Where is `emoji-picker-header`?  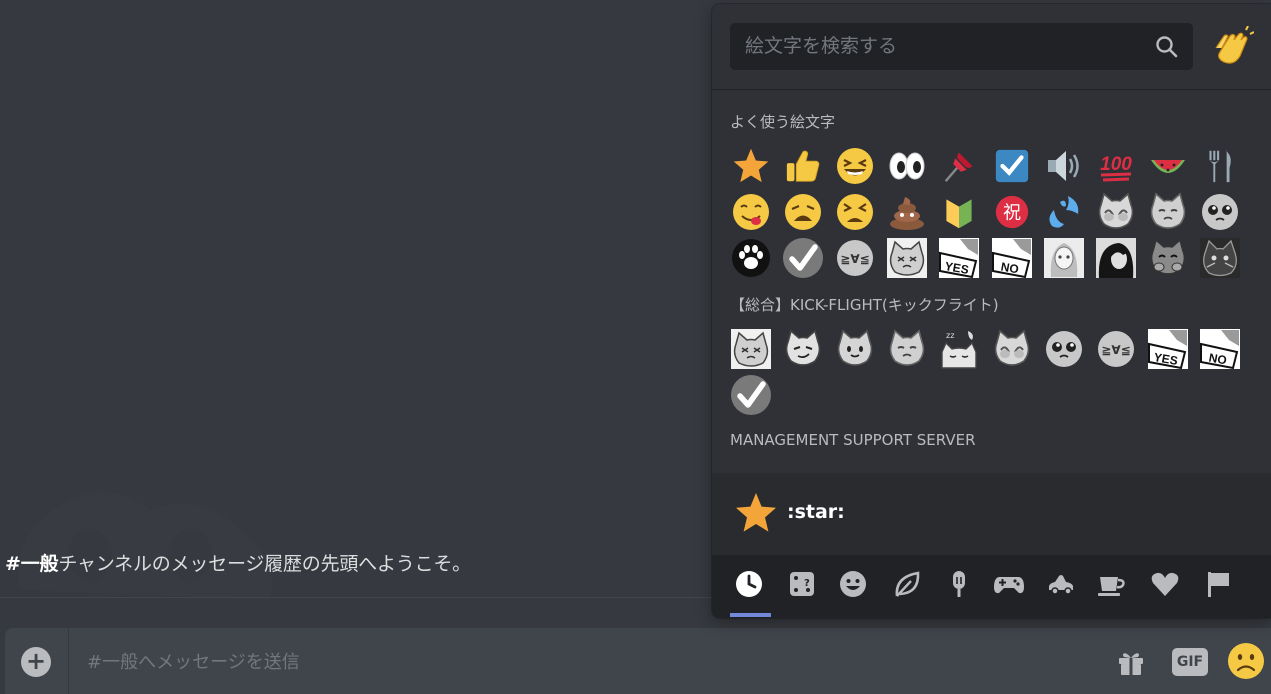
emoji-picker-header is located at coordinates (991, 47).